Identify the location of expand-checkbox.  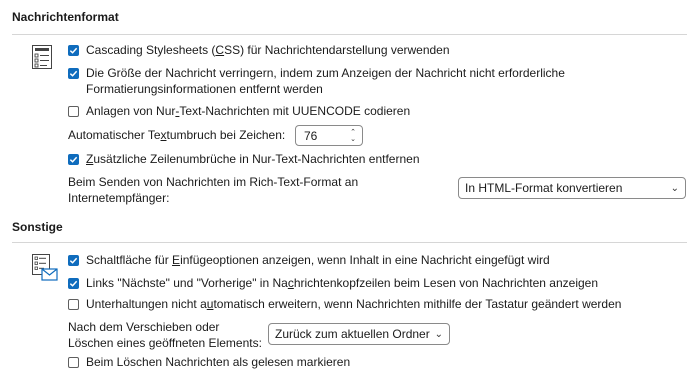
(73, 304).